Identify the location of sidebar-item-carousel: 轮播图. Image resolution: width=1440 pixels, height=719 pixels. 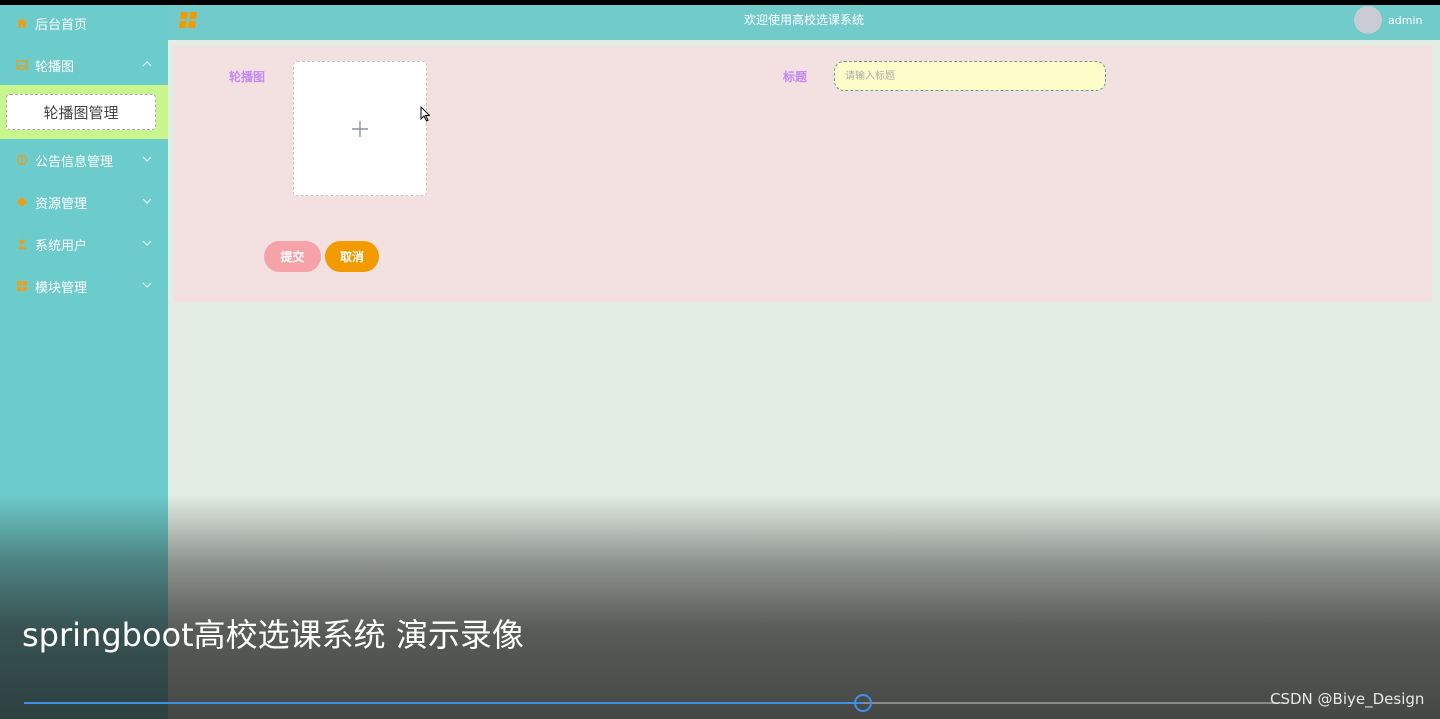
(84, 65).